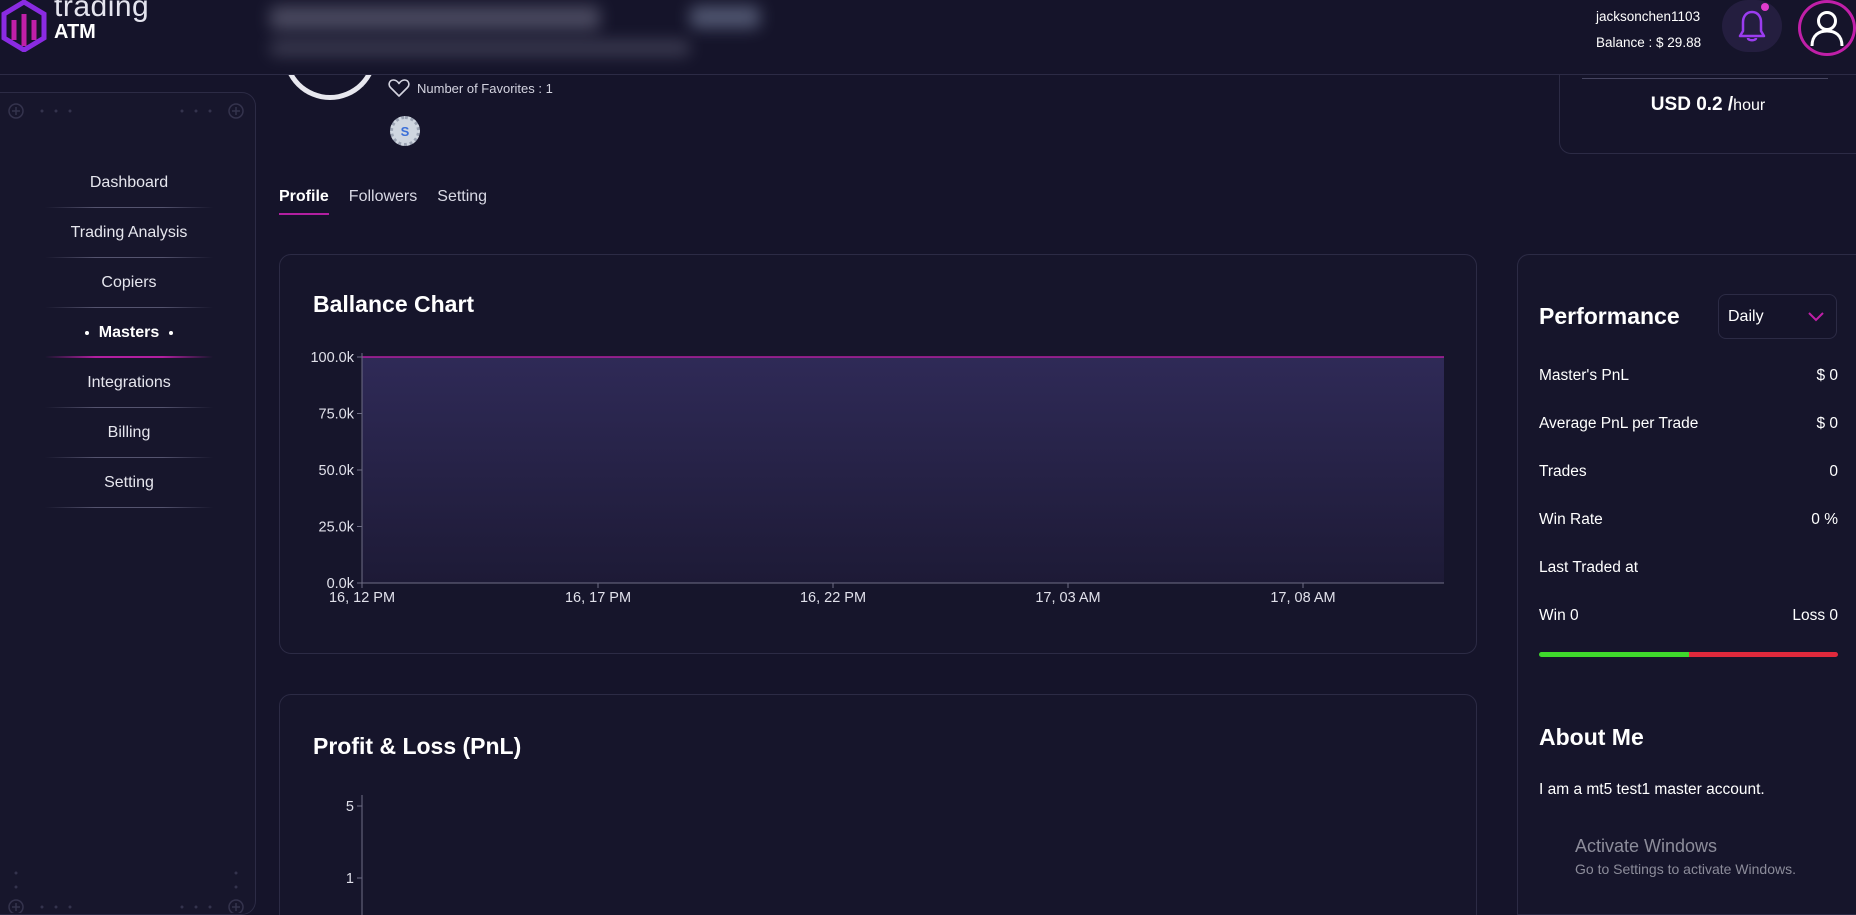  Describe the element at coordinates (1619, 423) in the screenshot. I see `stat-label: Average PnL per Trade` at that location.